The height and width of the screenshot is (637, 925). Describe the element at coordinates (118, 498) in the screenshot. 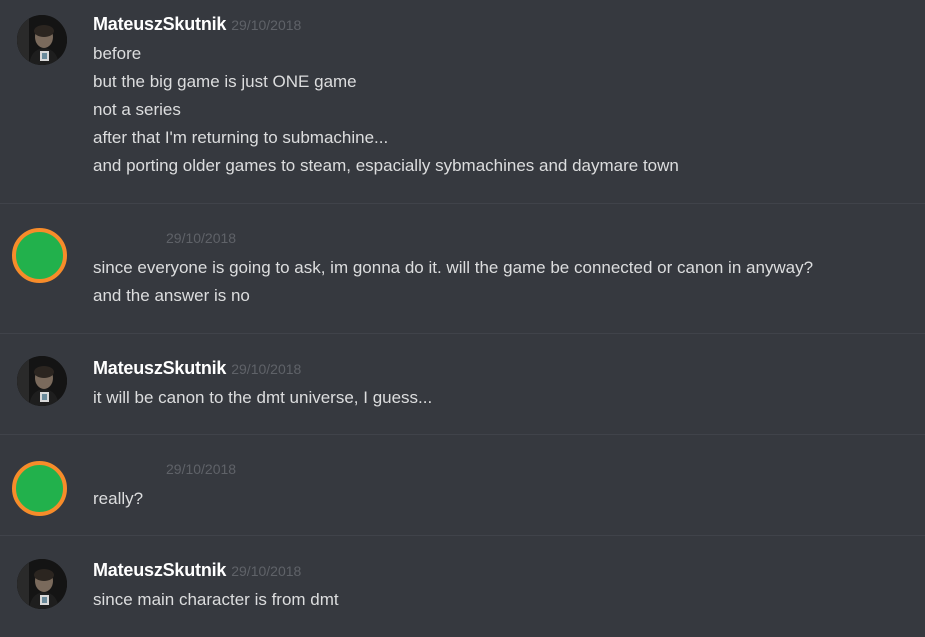

I see `message-line: really?` at that location.